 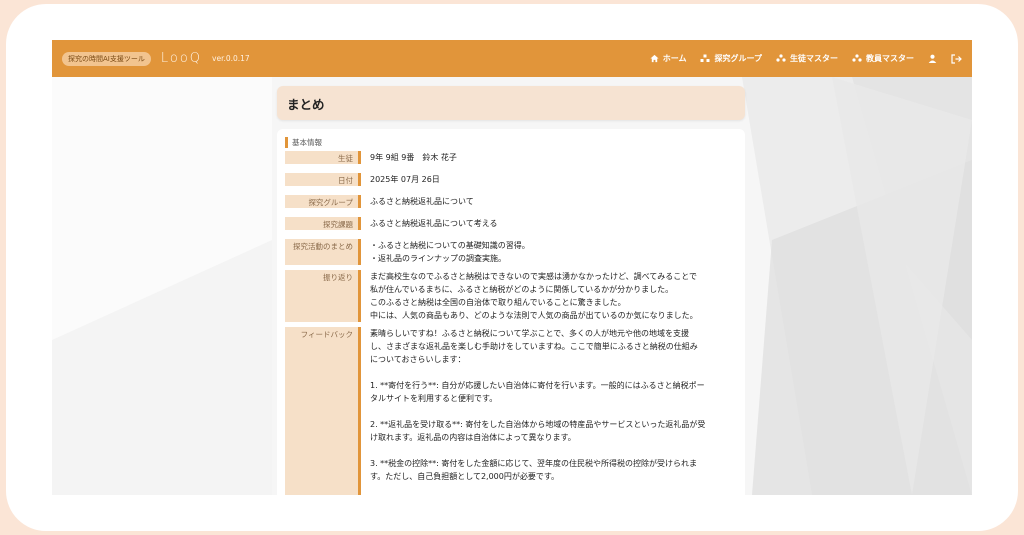 I want to click on field-summary-value: ・ふるさと納税についての基礎知識の習得。 ・返礼品のラインナップの調査実施。, so click(x=445, y=252).